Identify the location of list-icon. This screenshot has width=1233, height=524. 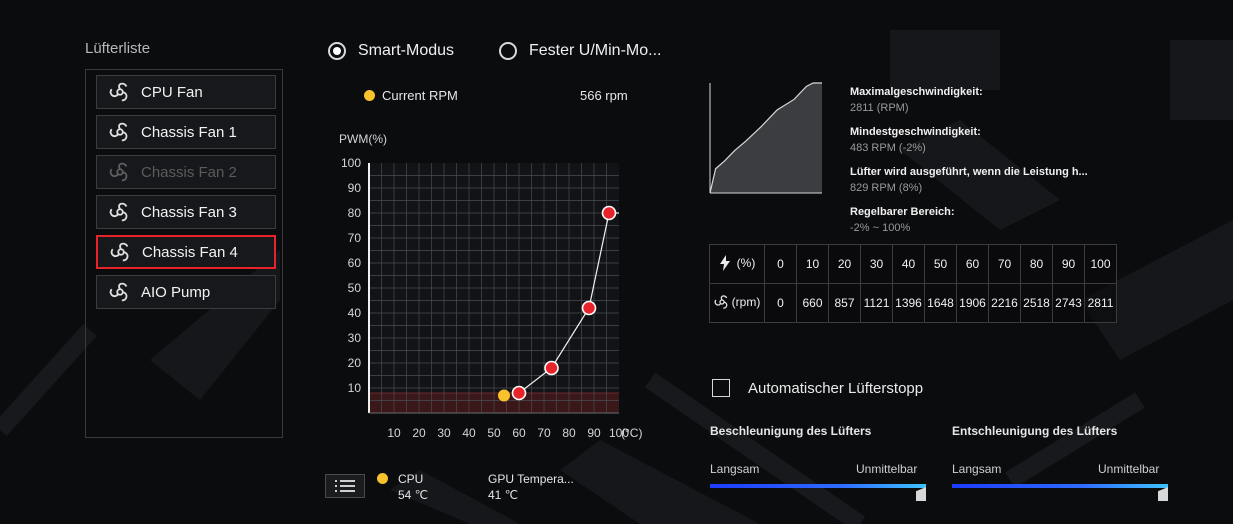
(345, 486).